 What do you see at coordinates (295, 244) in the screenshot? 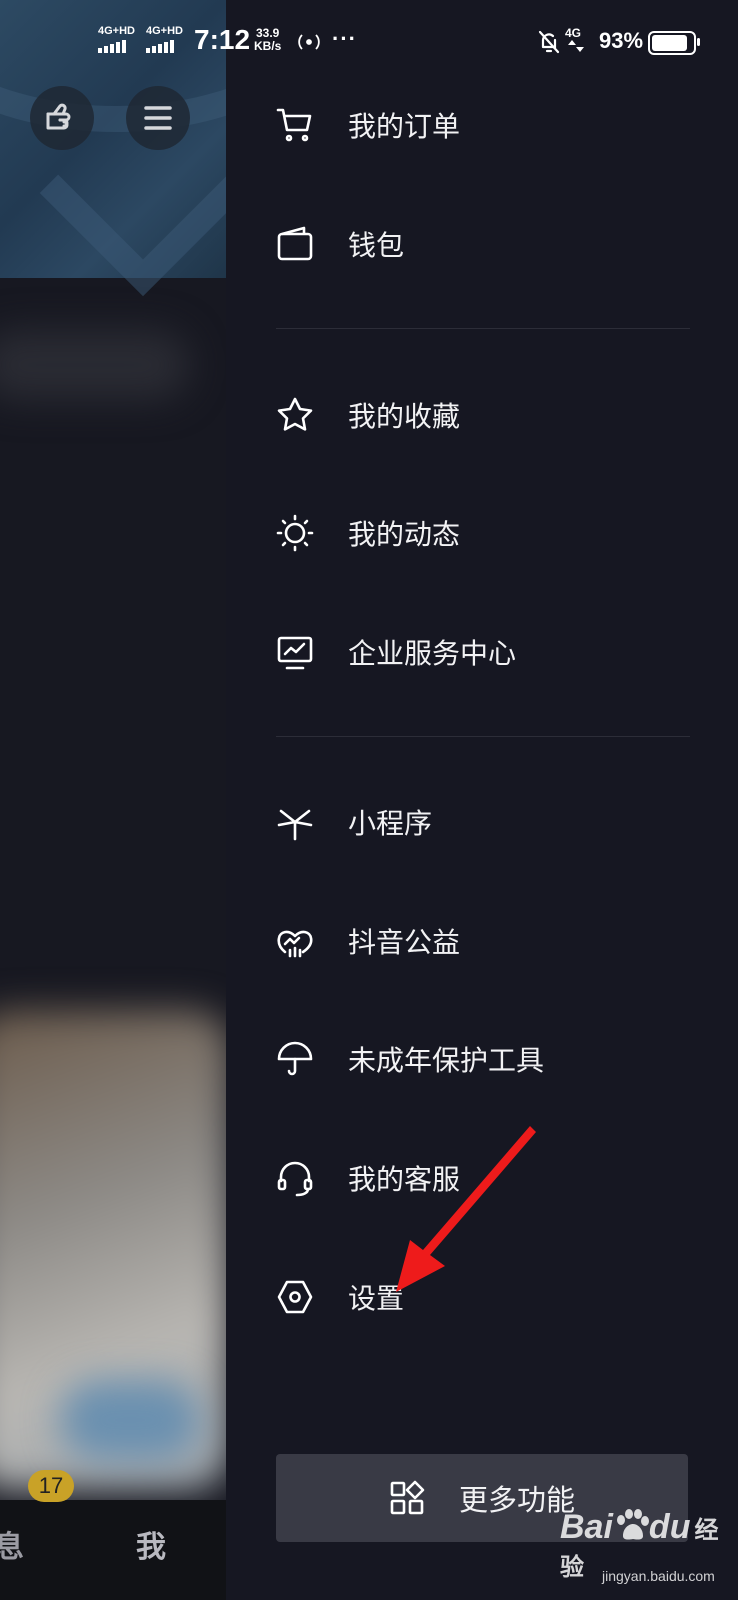
I see `wallet-icon` at bounding box center [295, 244].